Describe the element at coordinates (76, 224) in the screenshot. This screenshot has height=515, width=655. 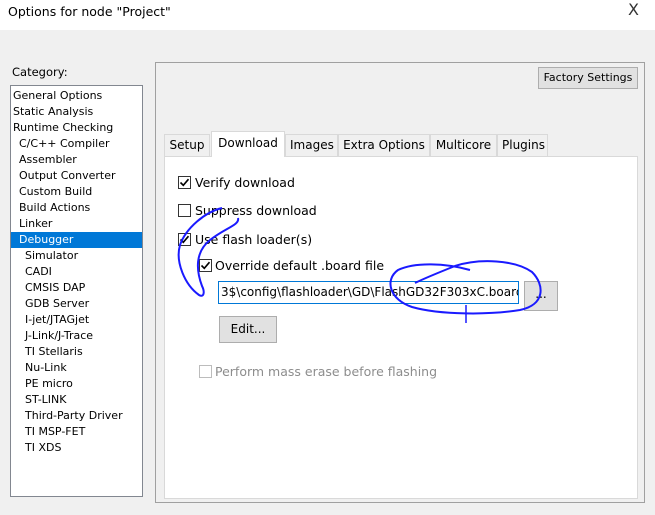
I see `category-item-linker: Linker` at that location.